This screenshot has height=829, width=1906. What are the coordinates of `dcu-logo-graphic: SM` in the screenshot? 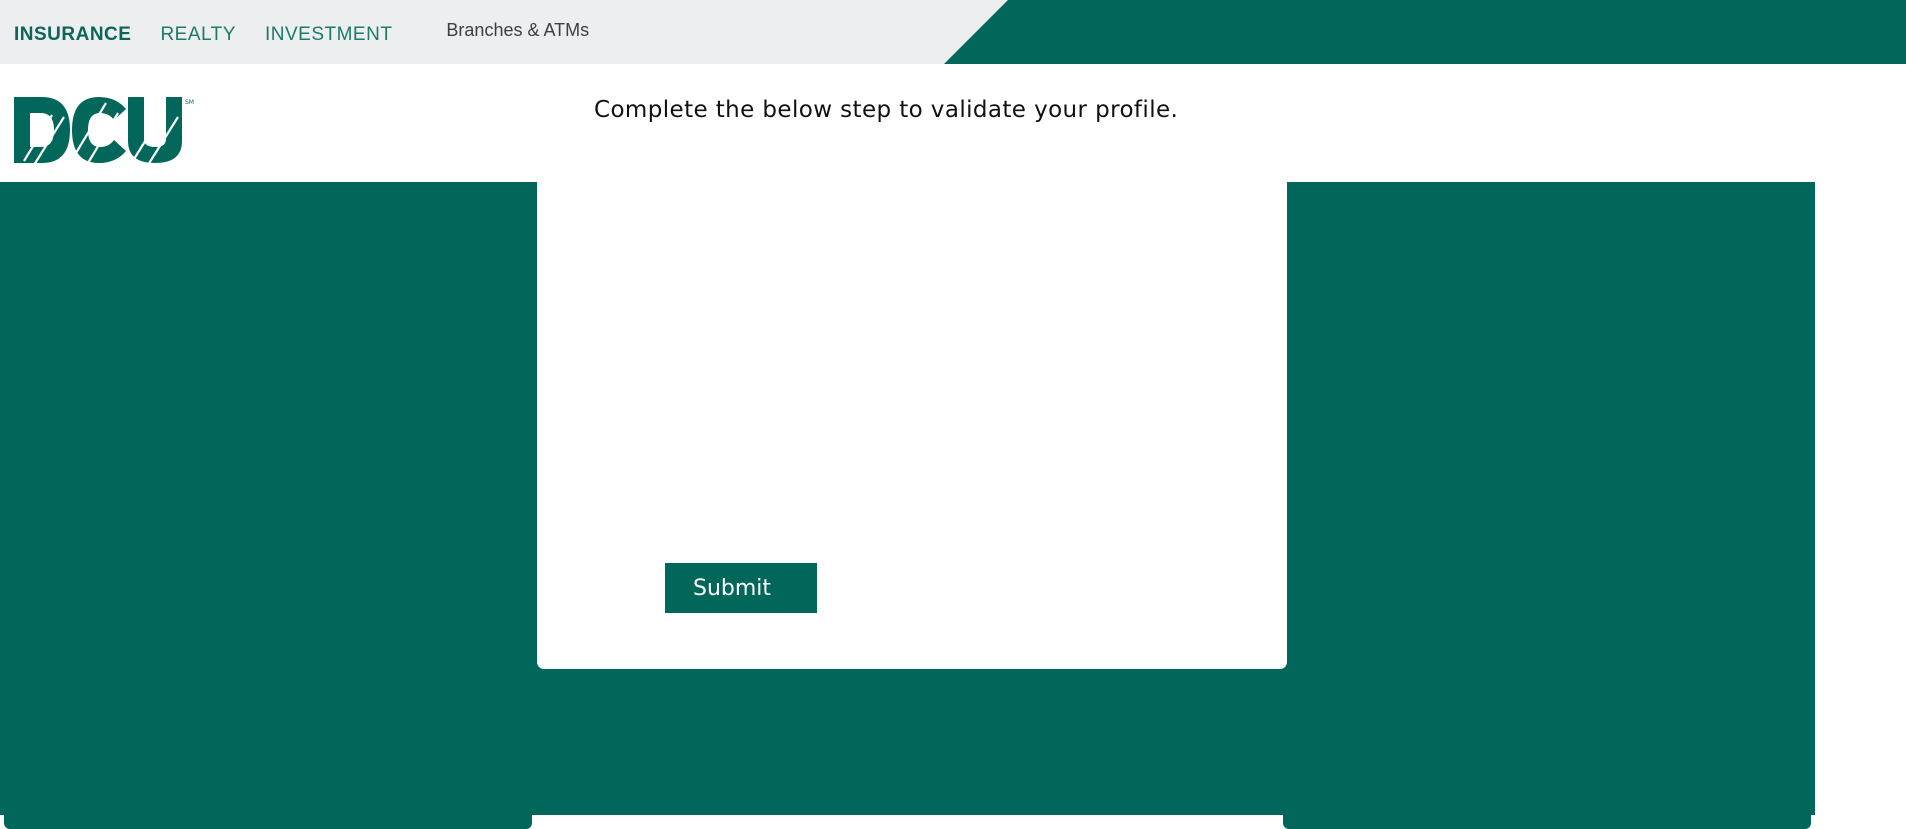 It's located at (104, 131).